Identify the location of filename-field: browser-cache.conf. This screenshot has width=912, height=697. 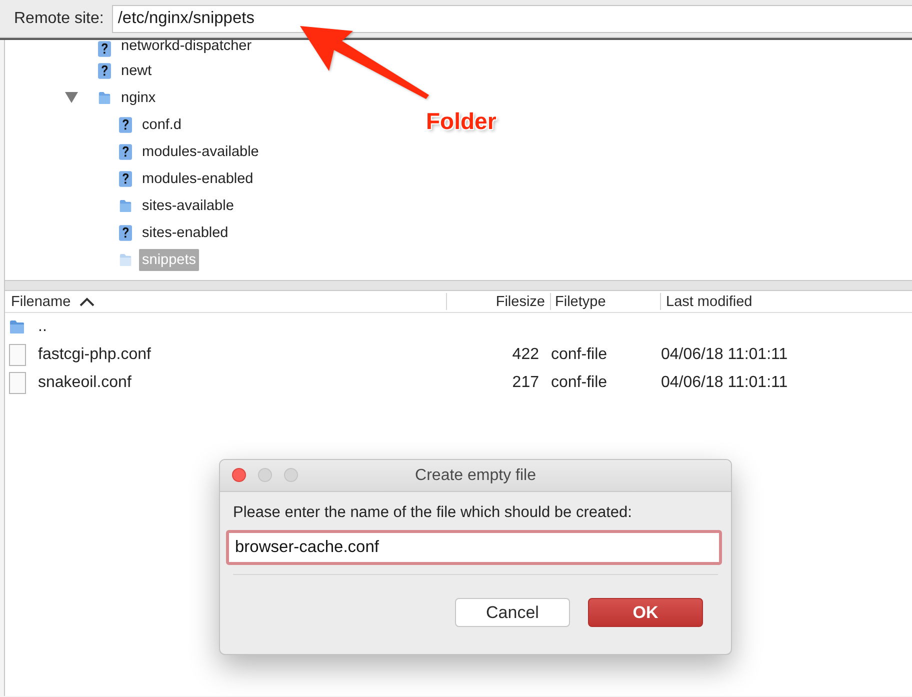
(474, 547).